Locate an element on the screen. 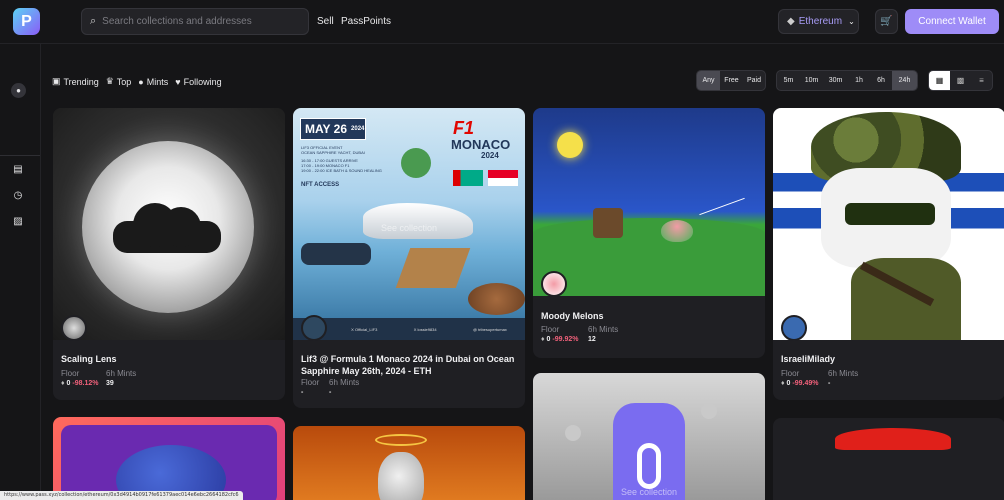 Image resolution: width=1004 pixels, height=500 pixels. id-card-icon: ▤ is located at coordinates (18, 169).